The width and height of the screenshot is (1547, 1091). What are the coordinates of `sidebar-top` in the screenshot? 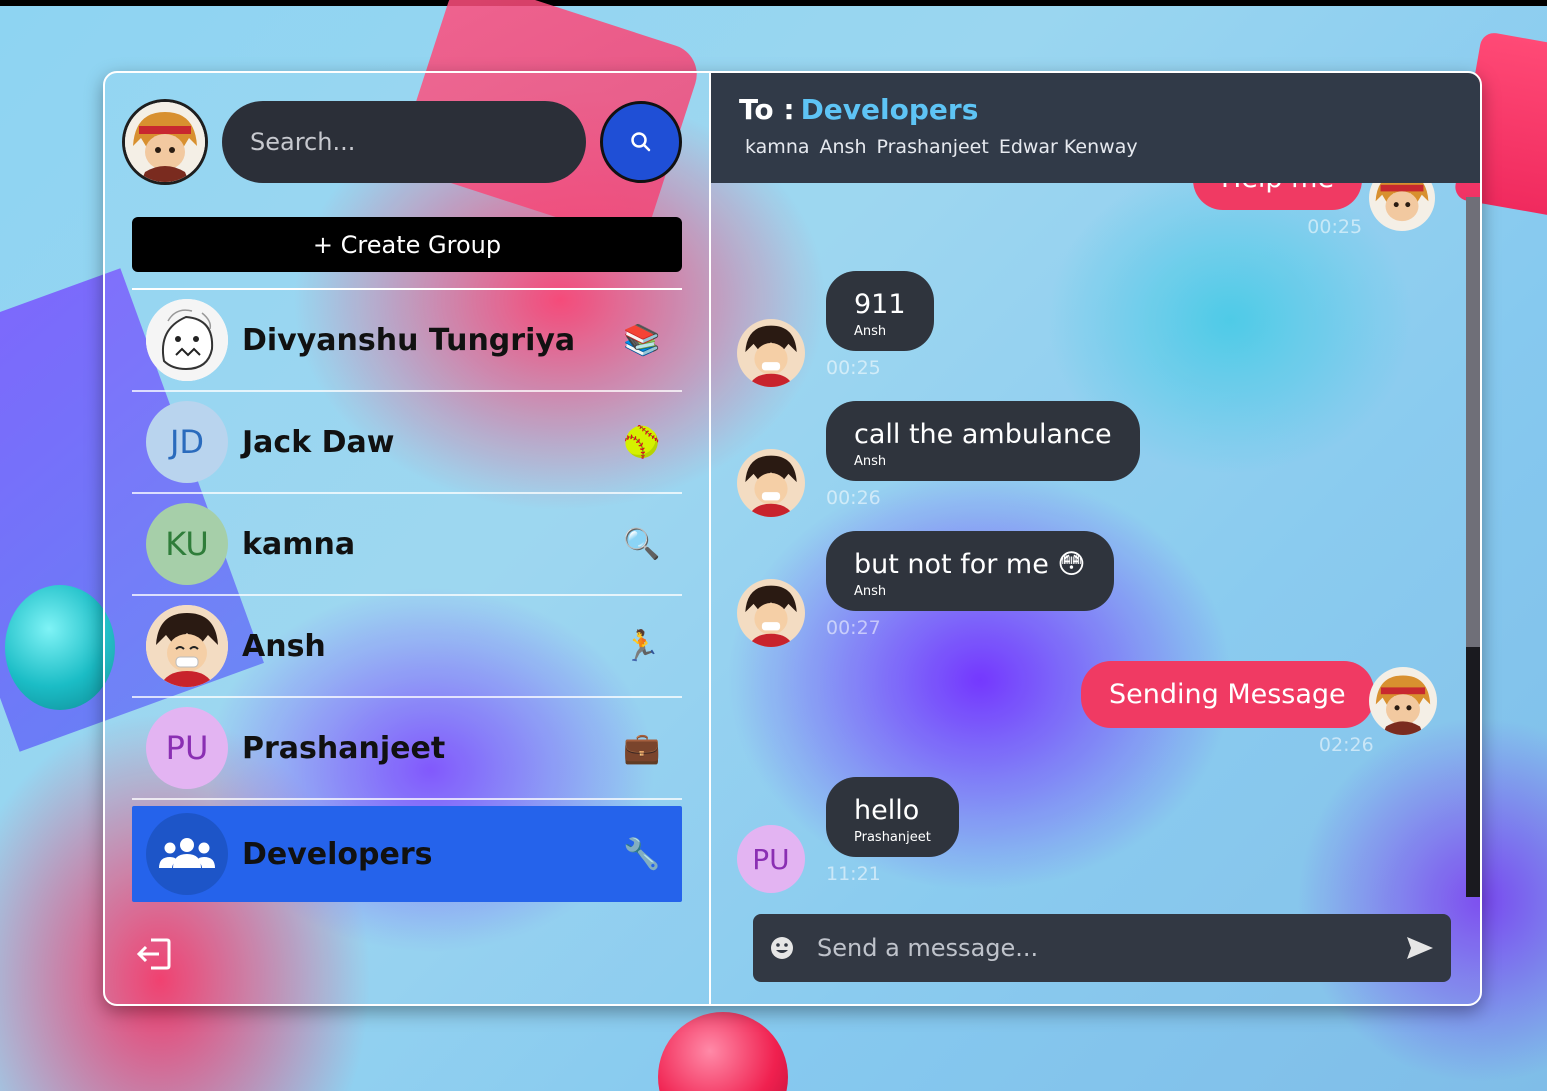 It's located at (402, 142).